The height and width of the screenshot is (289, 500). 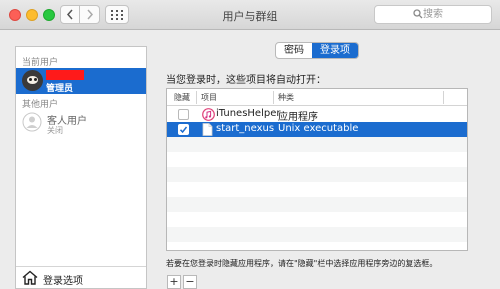 I want to click on back-button, so click(x=70, y=14).